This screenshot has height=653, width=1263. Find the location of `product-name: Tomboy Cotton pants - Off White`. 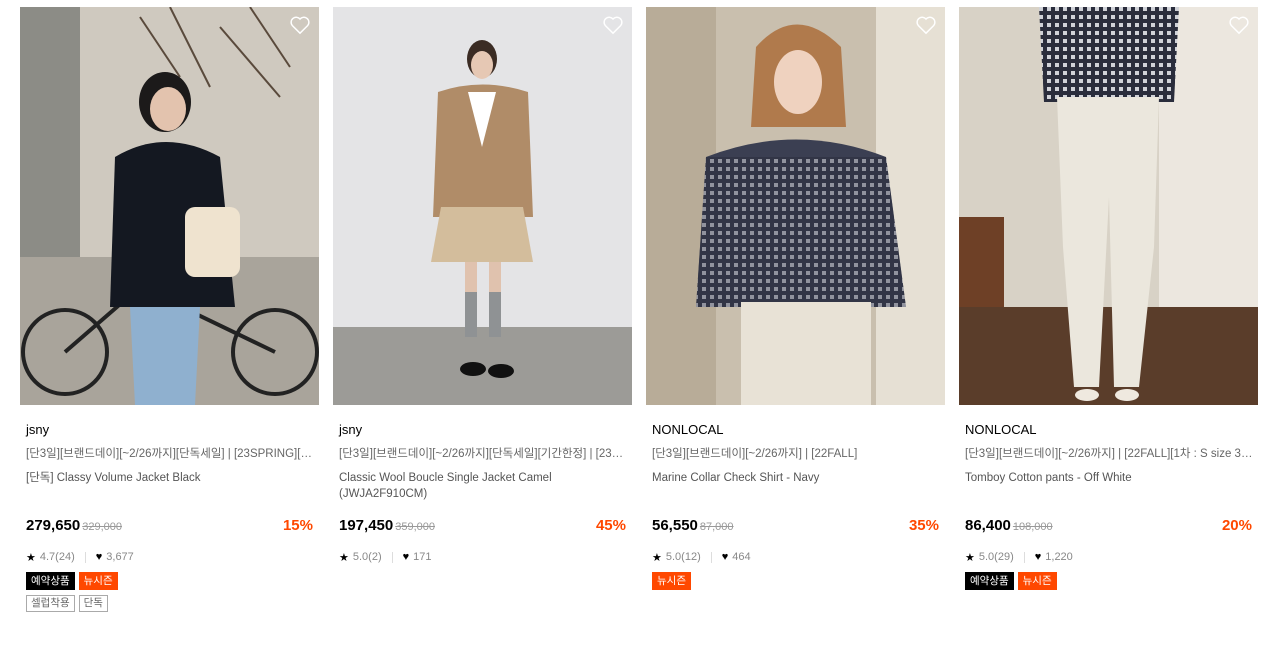

product-name: Tomboy Cotton pants - Off White is located at coordinates (1109, 487).